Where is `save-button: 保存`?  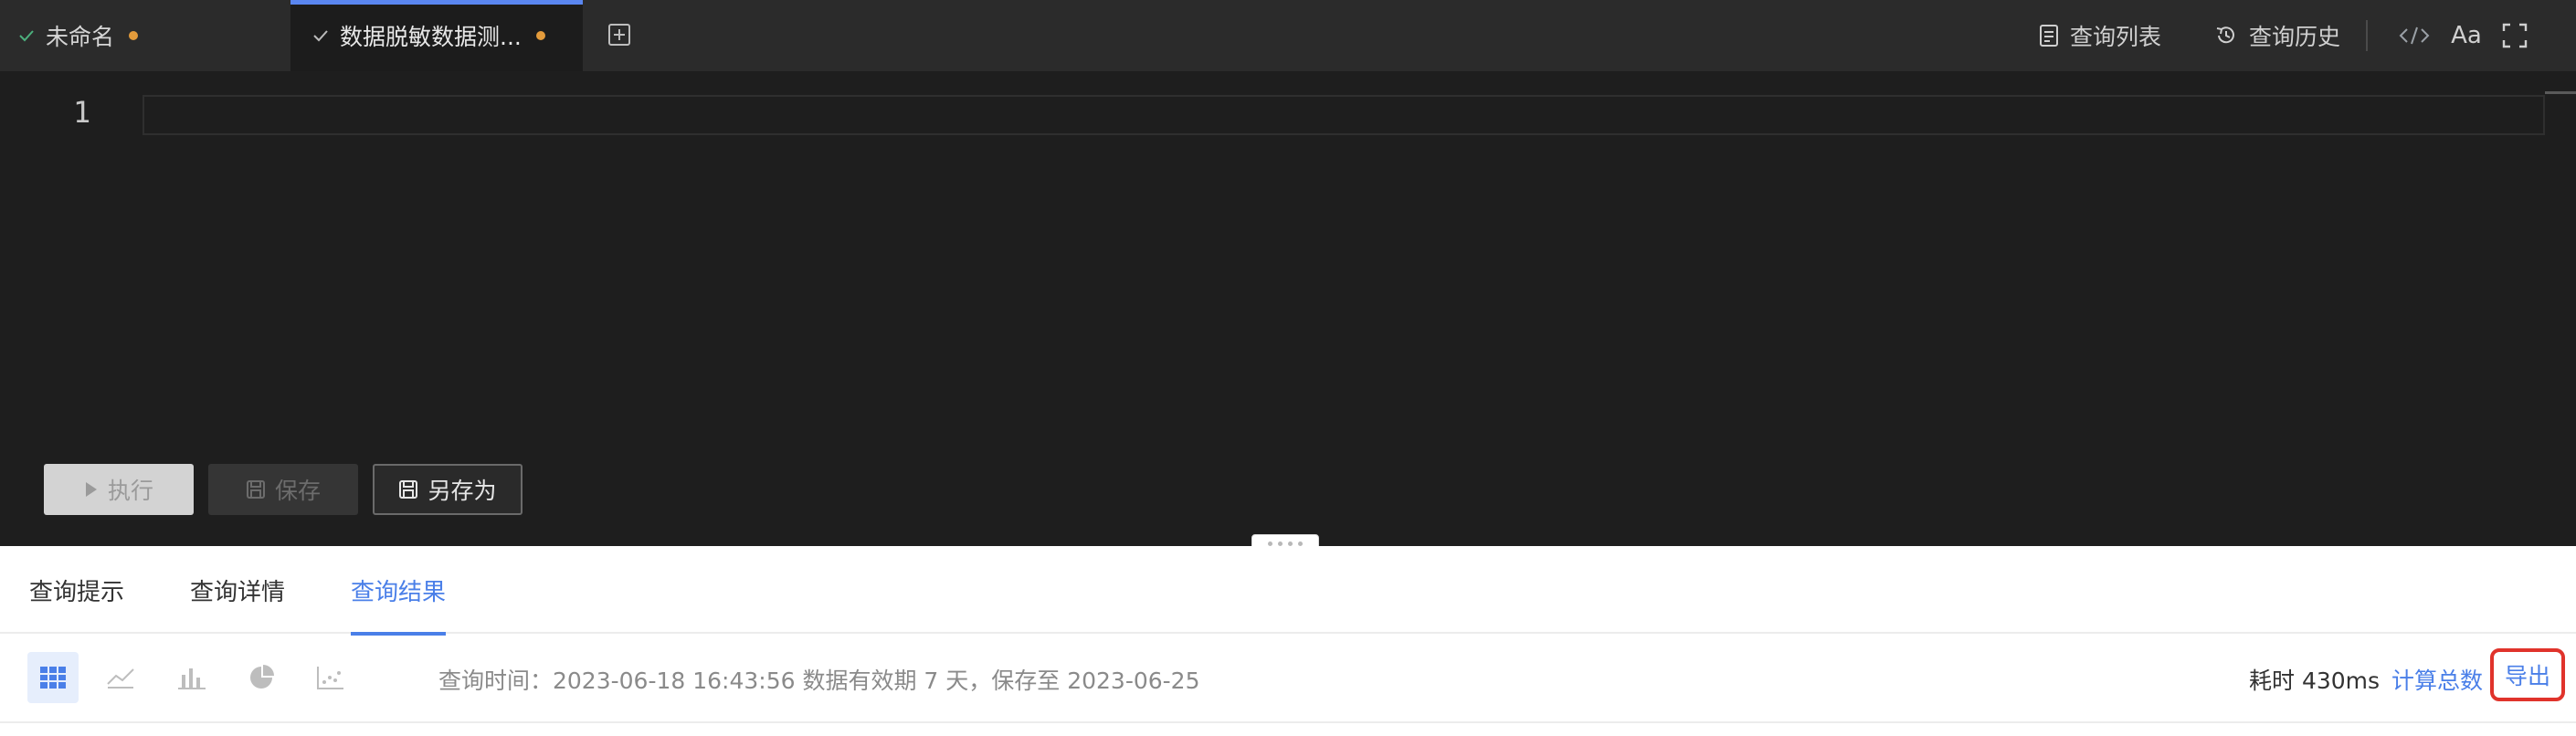
save-button: 保存 is located at coordinates (283, 489).